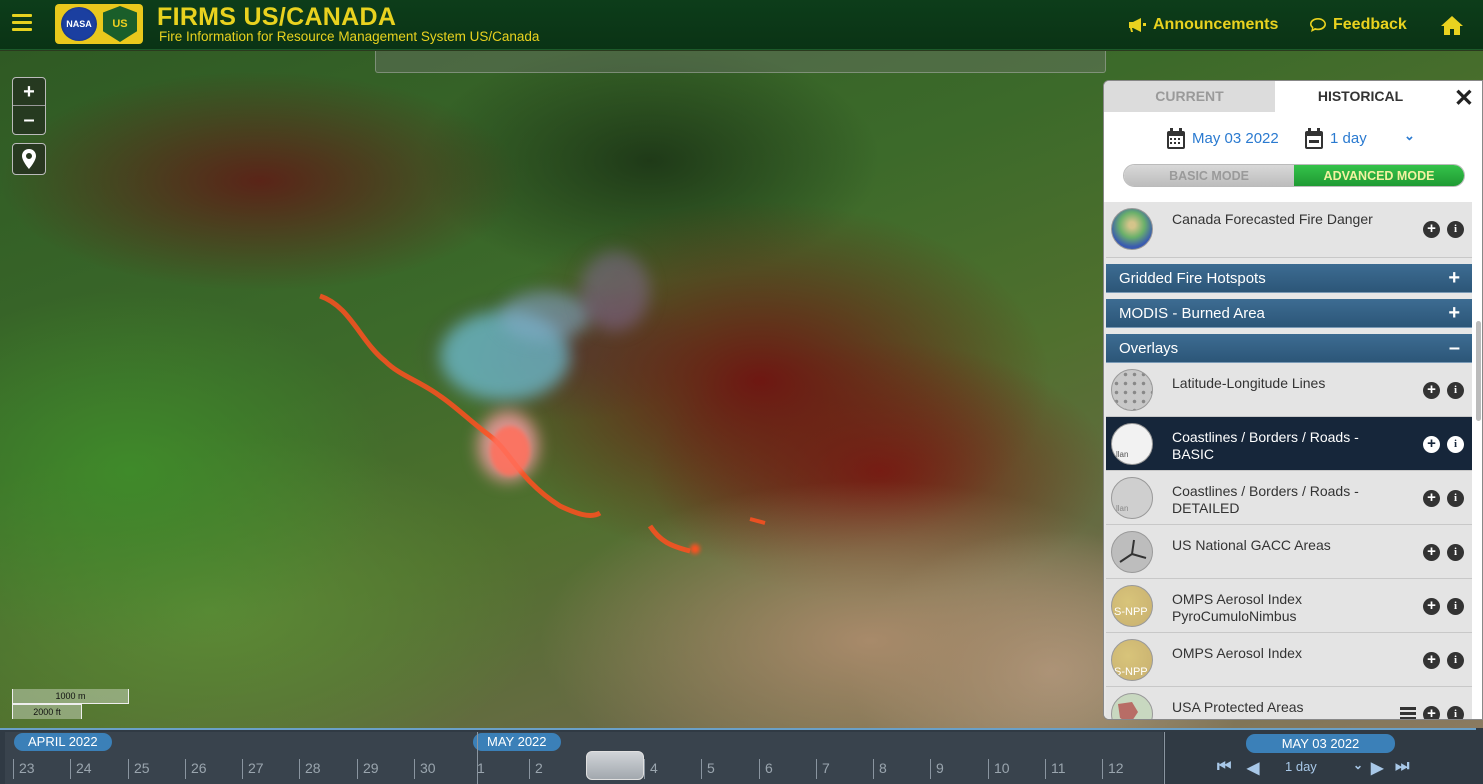 This screenshot has height=784, width=1483. What do you see at coordinates (1149, 348) in the screenshot?
I see `group-label: Overlays` at bounding box center [1149, 348].